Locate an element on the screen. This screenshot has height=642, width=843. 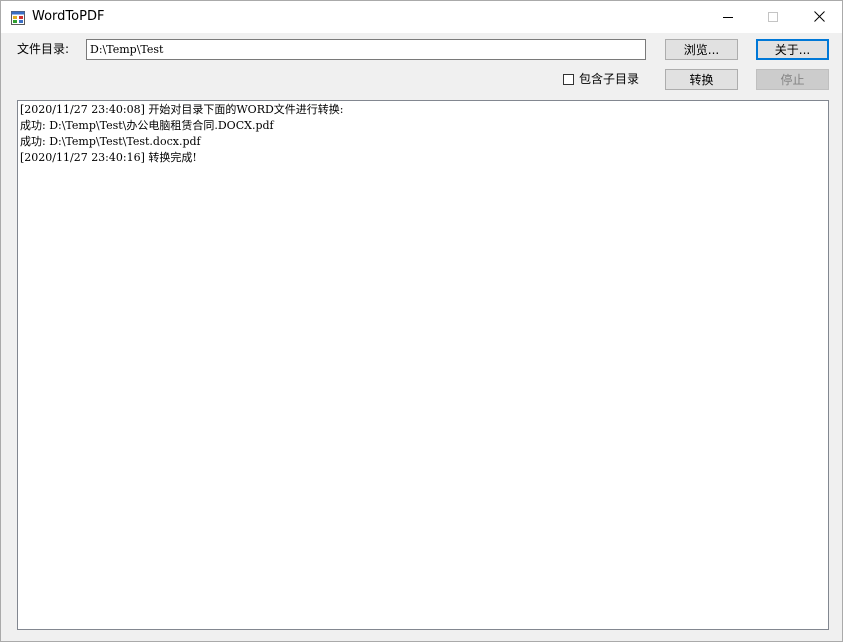
include-subdirs-checkbox: 包含子目录 is located at coordinates (601, 79).